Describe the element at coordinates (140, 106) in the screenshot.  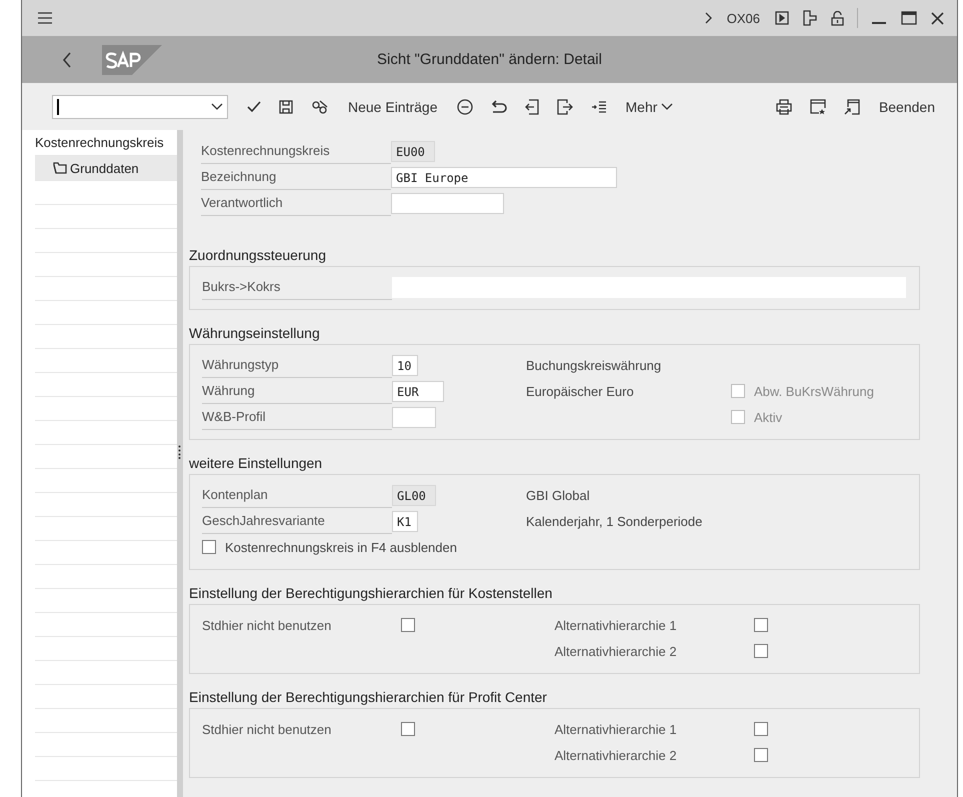
I see `command-field` at that location.